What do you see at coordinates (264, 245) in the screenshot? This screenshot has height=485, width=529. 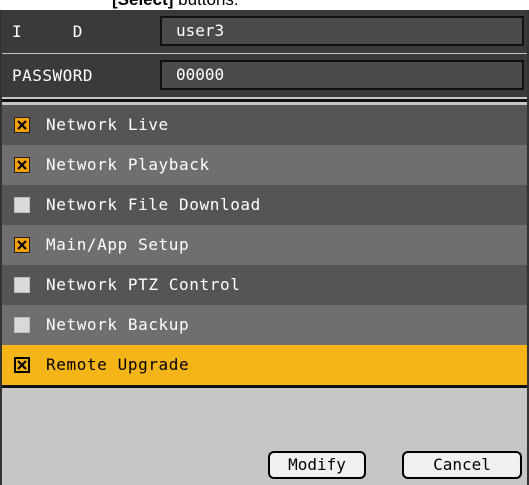 I see `permission-row-main-app-setup: Main/App Setup` at bounding box center [264, 245].